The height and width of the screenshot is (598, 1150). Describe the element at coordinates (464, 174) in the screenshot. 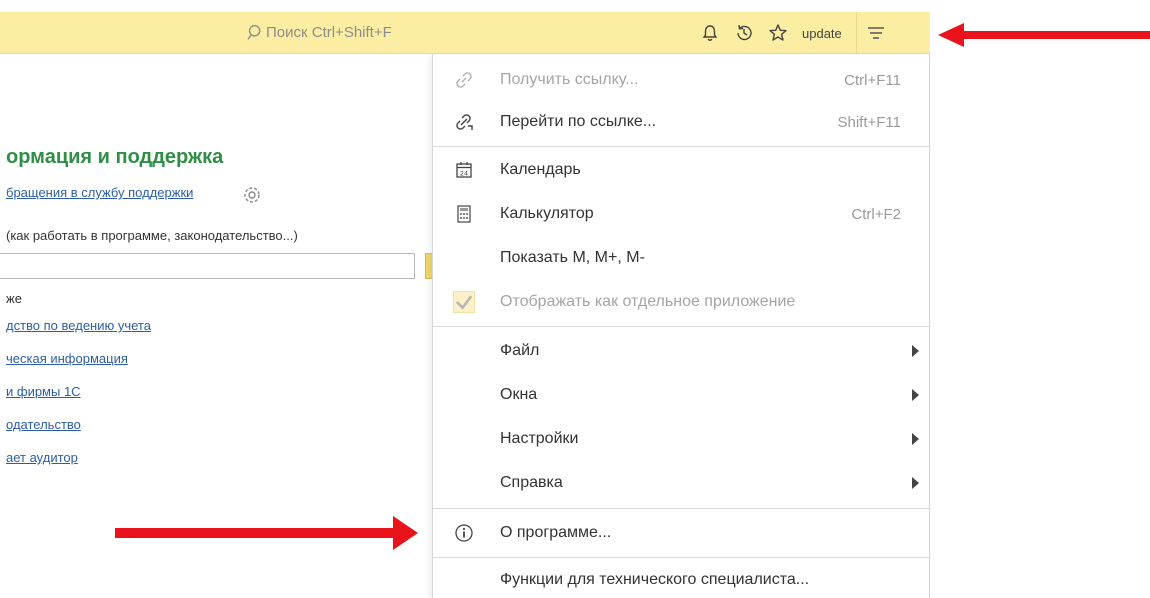

I see `svg-text: 24` at that location.